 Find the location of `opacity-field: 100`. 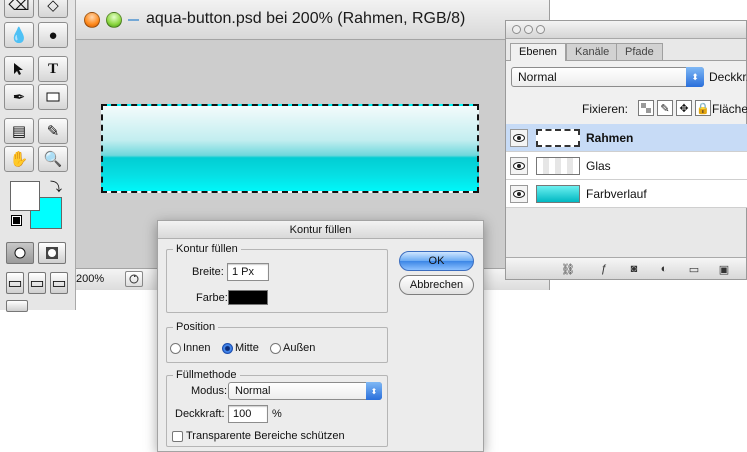

opacity-field: 100 is located at coordinates (248, 414).